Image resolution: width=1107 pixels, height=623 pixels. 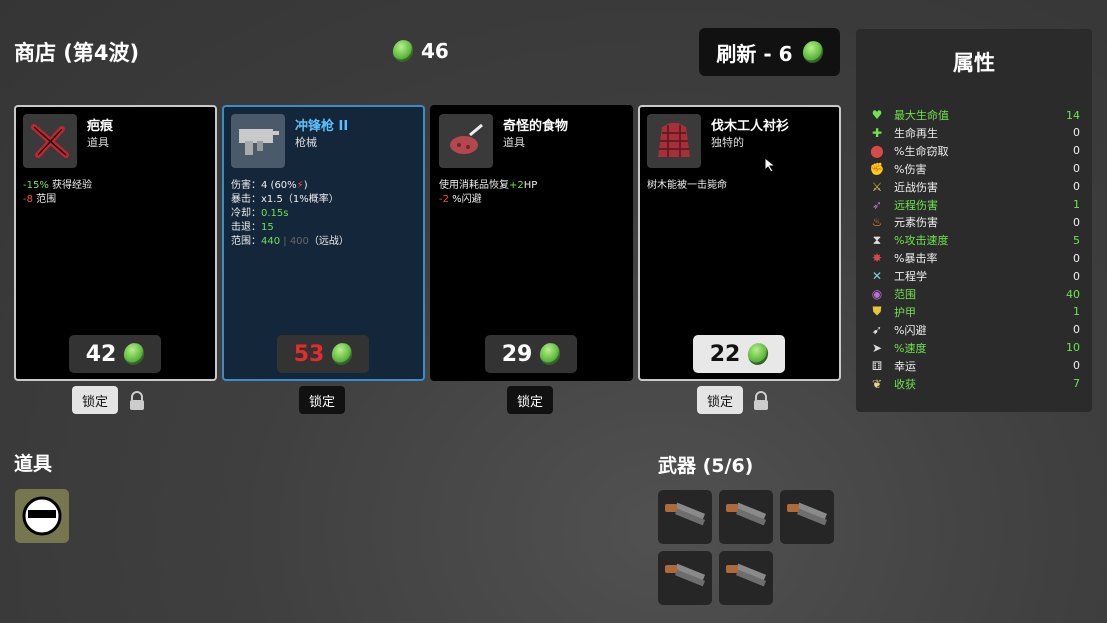 I want to click on description-text: 使用消耗品恢复, so click(x=474, y=185).